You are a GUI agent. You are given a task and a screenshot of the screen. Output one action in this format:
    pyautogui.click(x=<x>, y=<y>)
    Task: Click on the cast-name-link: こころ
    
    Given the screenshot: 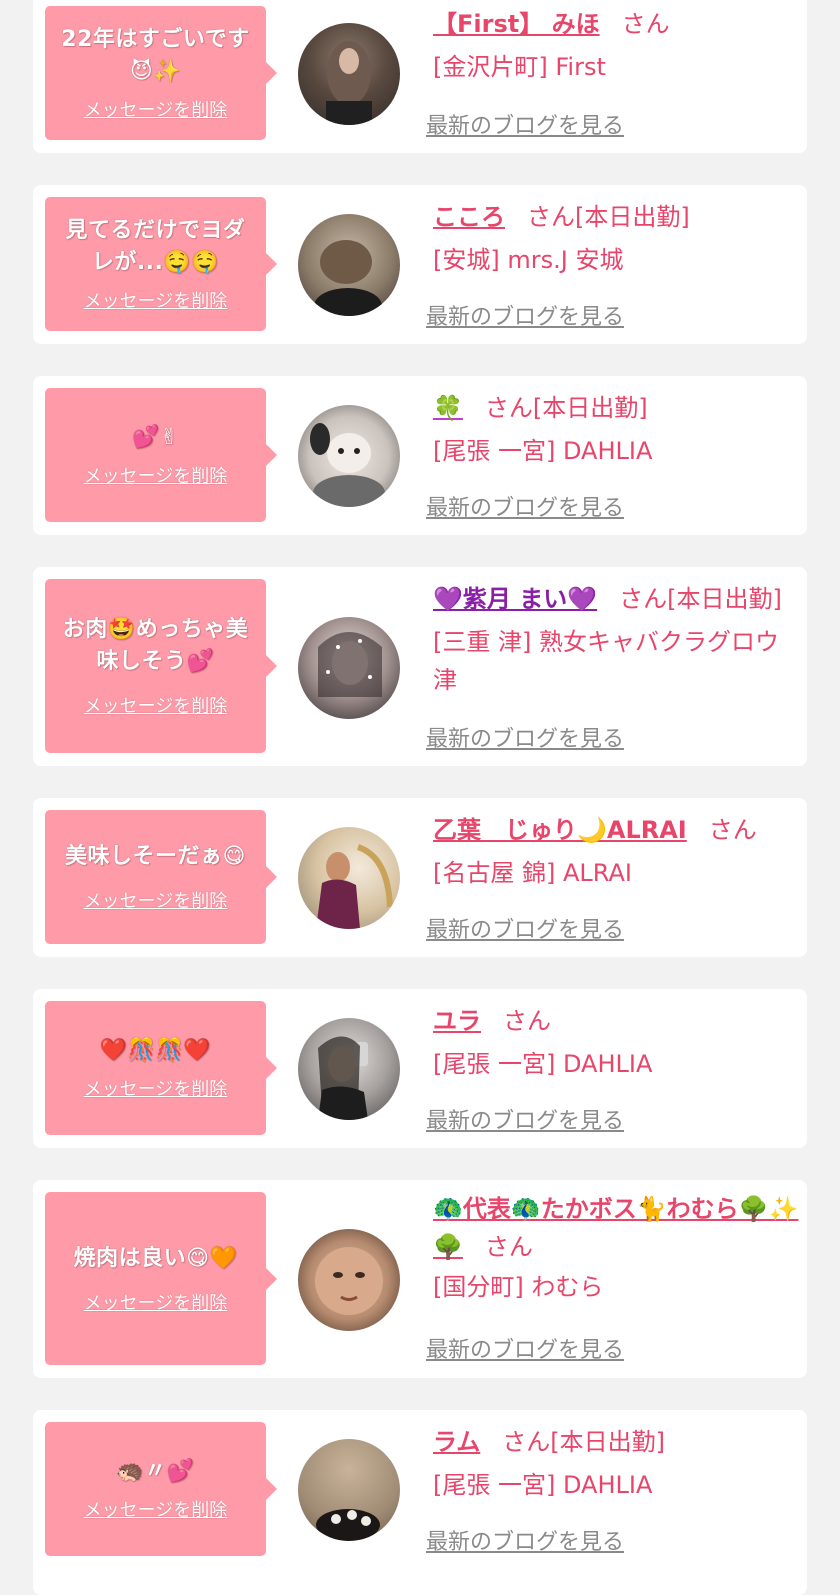 What is the action you would take?
    pyautogui.click(x=469, y=217)
    